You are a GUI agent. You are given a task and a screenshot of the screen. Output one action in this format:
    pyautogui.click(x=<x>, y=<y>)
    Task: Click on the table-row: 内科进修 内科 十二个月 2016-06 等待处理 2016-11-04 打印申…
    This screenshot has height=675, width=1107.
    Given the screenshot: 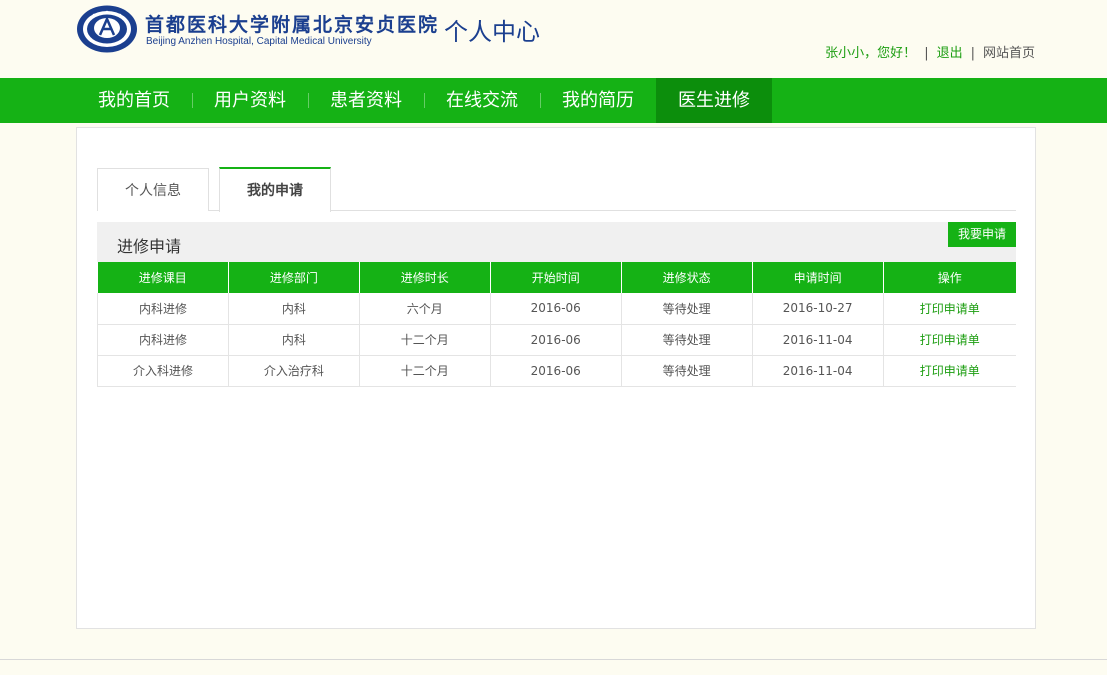 What is the action you would take?
    pyautogui.click(x=556, y=340)
    